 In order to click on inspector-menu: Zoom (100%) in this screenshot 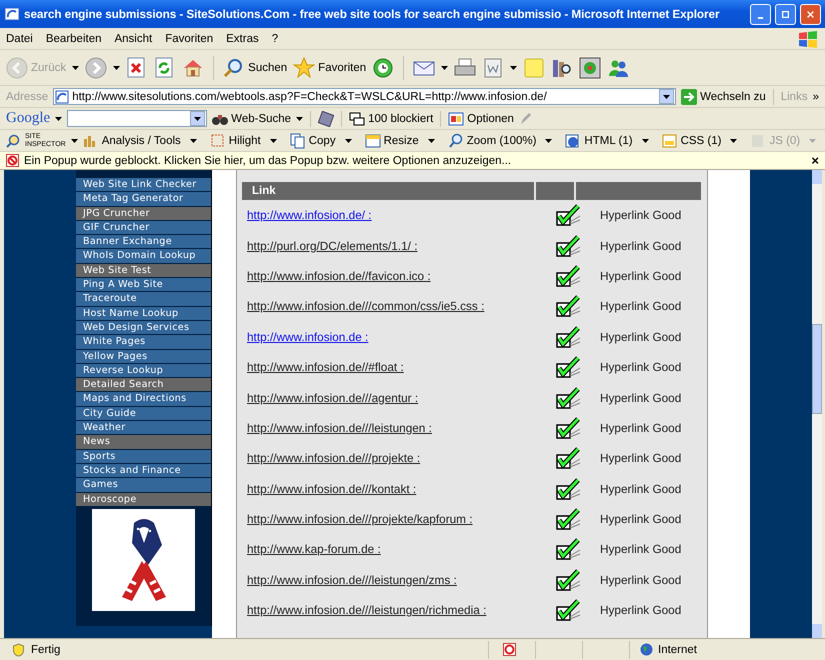, I will do `click(492, 140)`.